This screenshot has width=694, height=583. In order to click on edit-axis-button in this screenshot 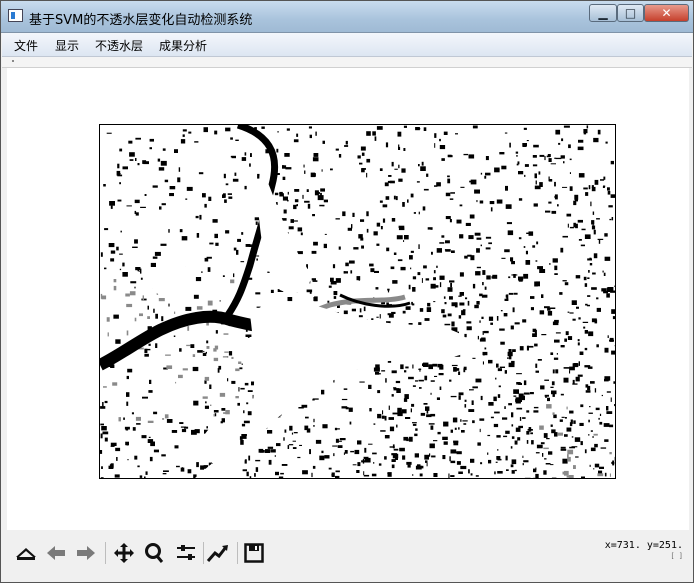, I will do `click(218, 553)`.